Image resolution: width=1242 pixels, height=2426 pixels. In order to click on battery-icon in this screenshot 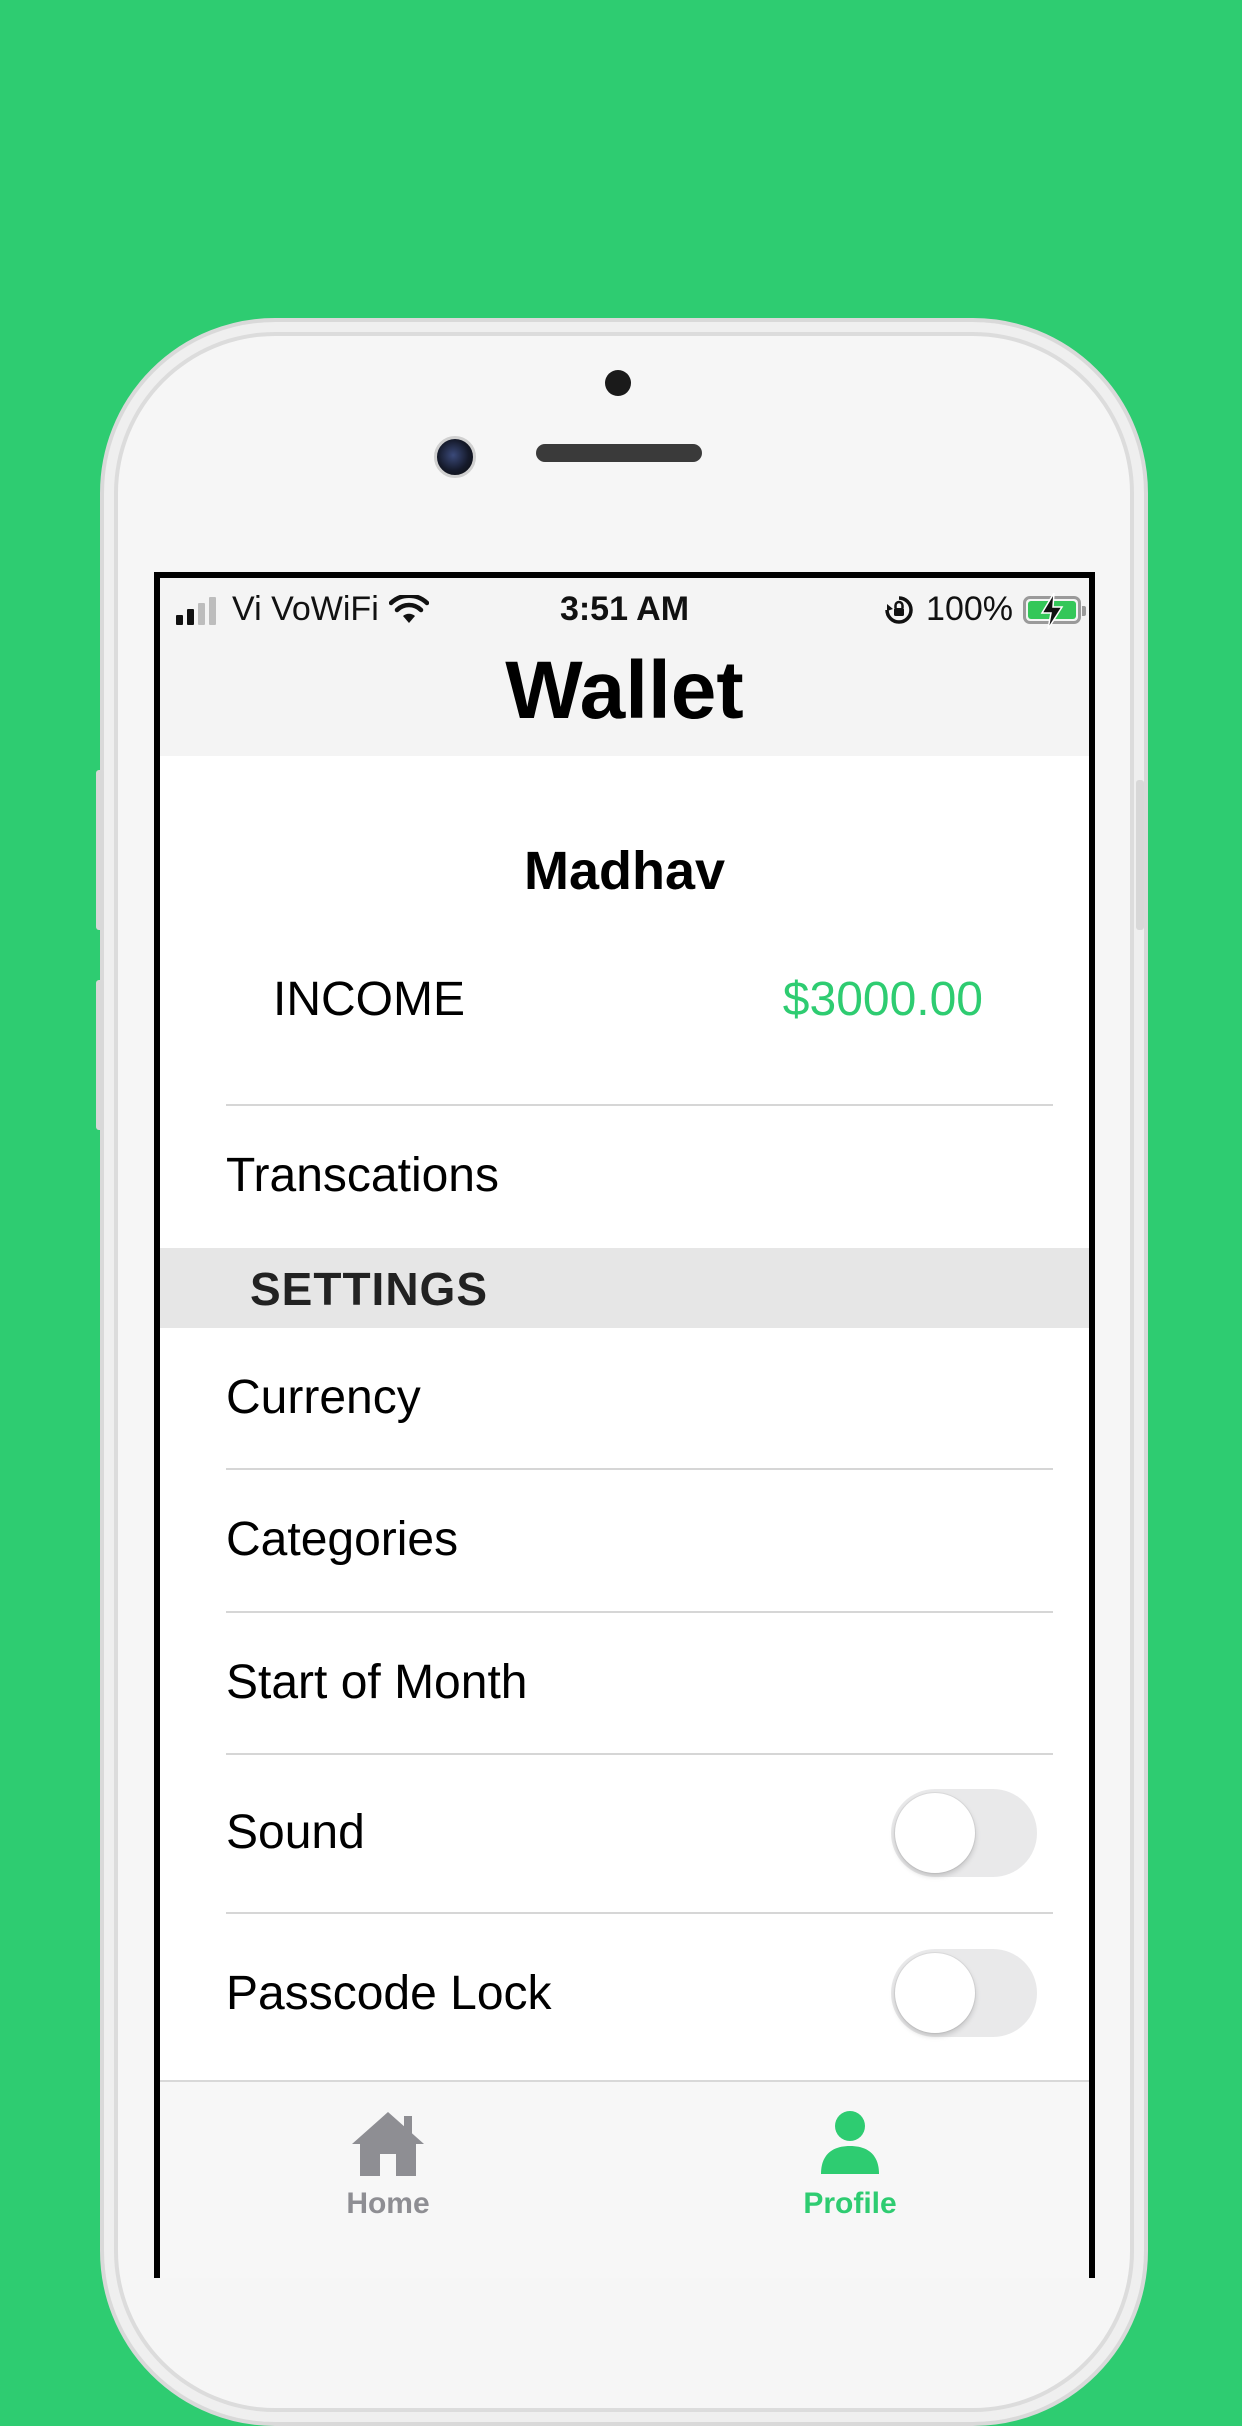, I will do `click(1054, 610)`.